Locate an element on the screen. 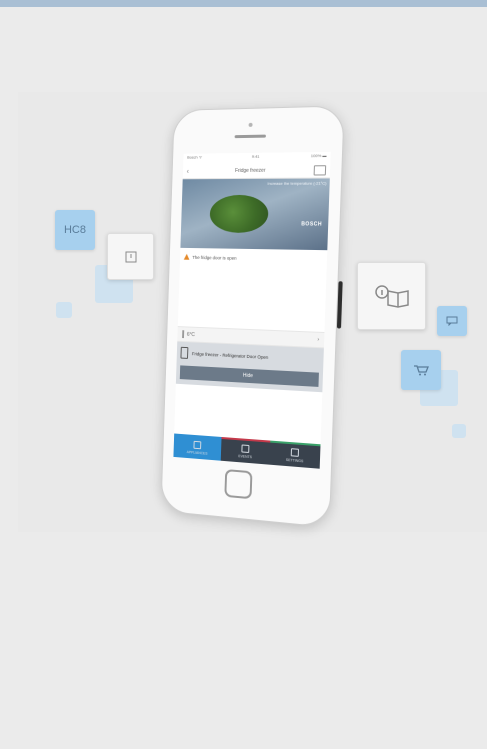 The height and width of the screenshot is (749, 487). info-book-tile is located at coordinates (391, 296).